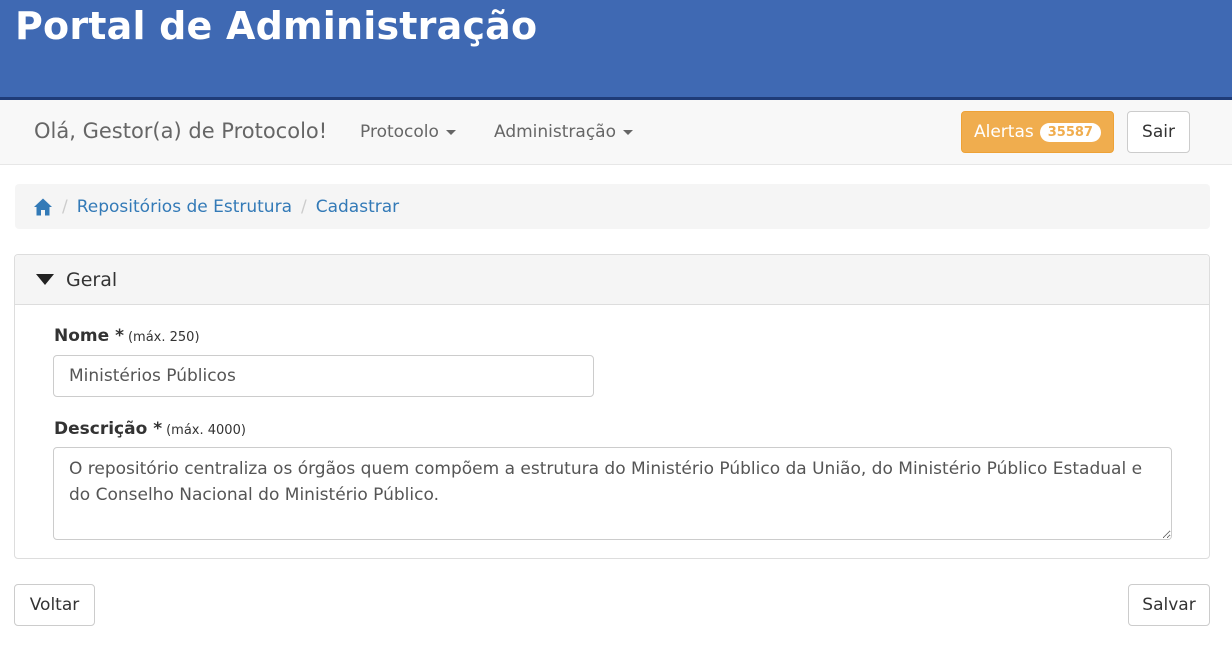  I want to click on collapse-triangle-icon, so click(45, 279).